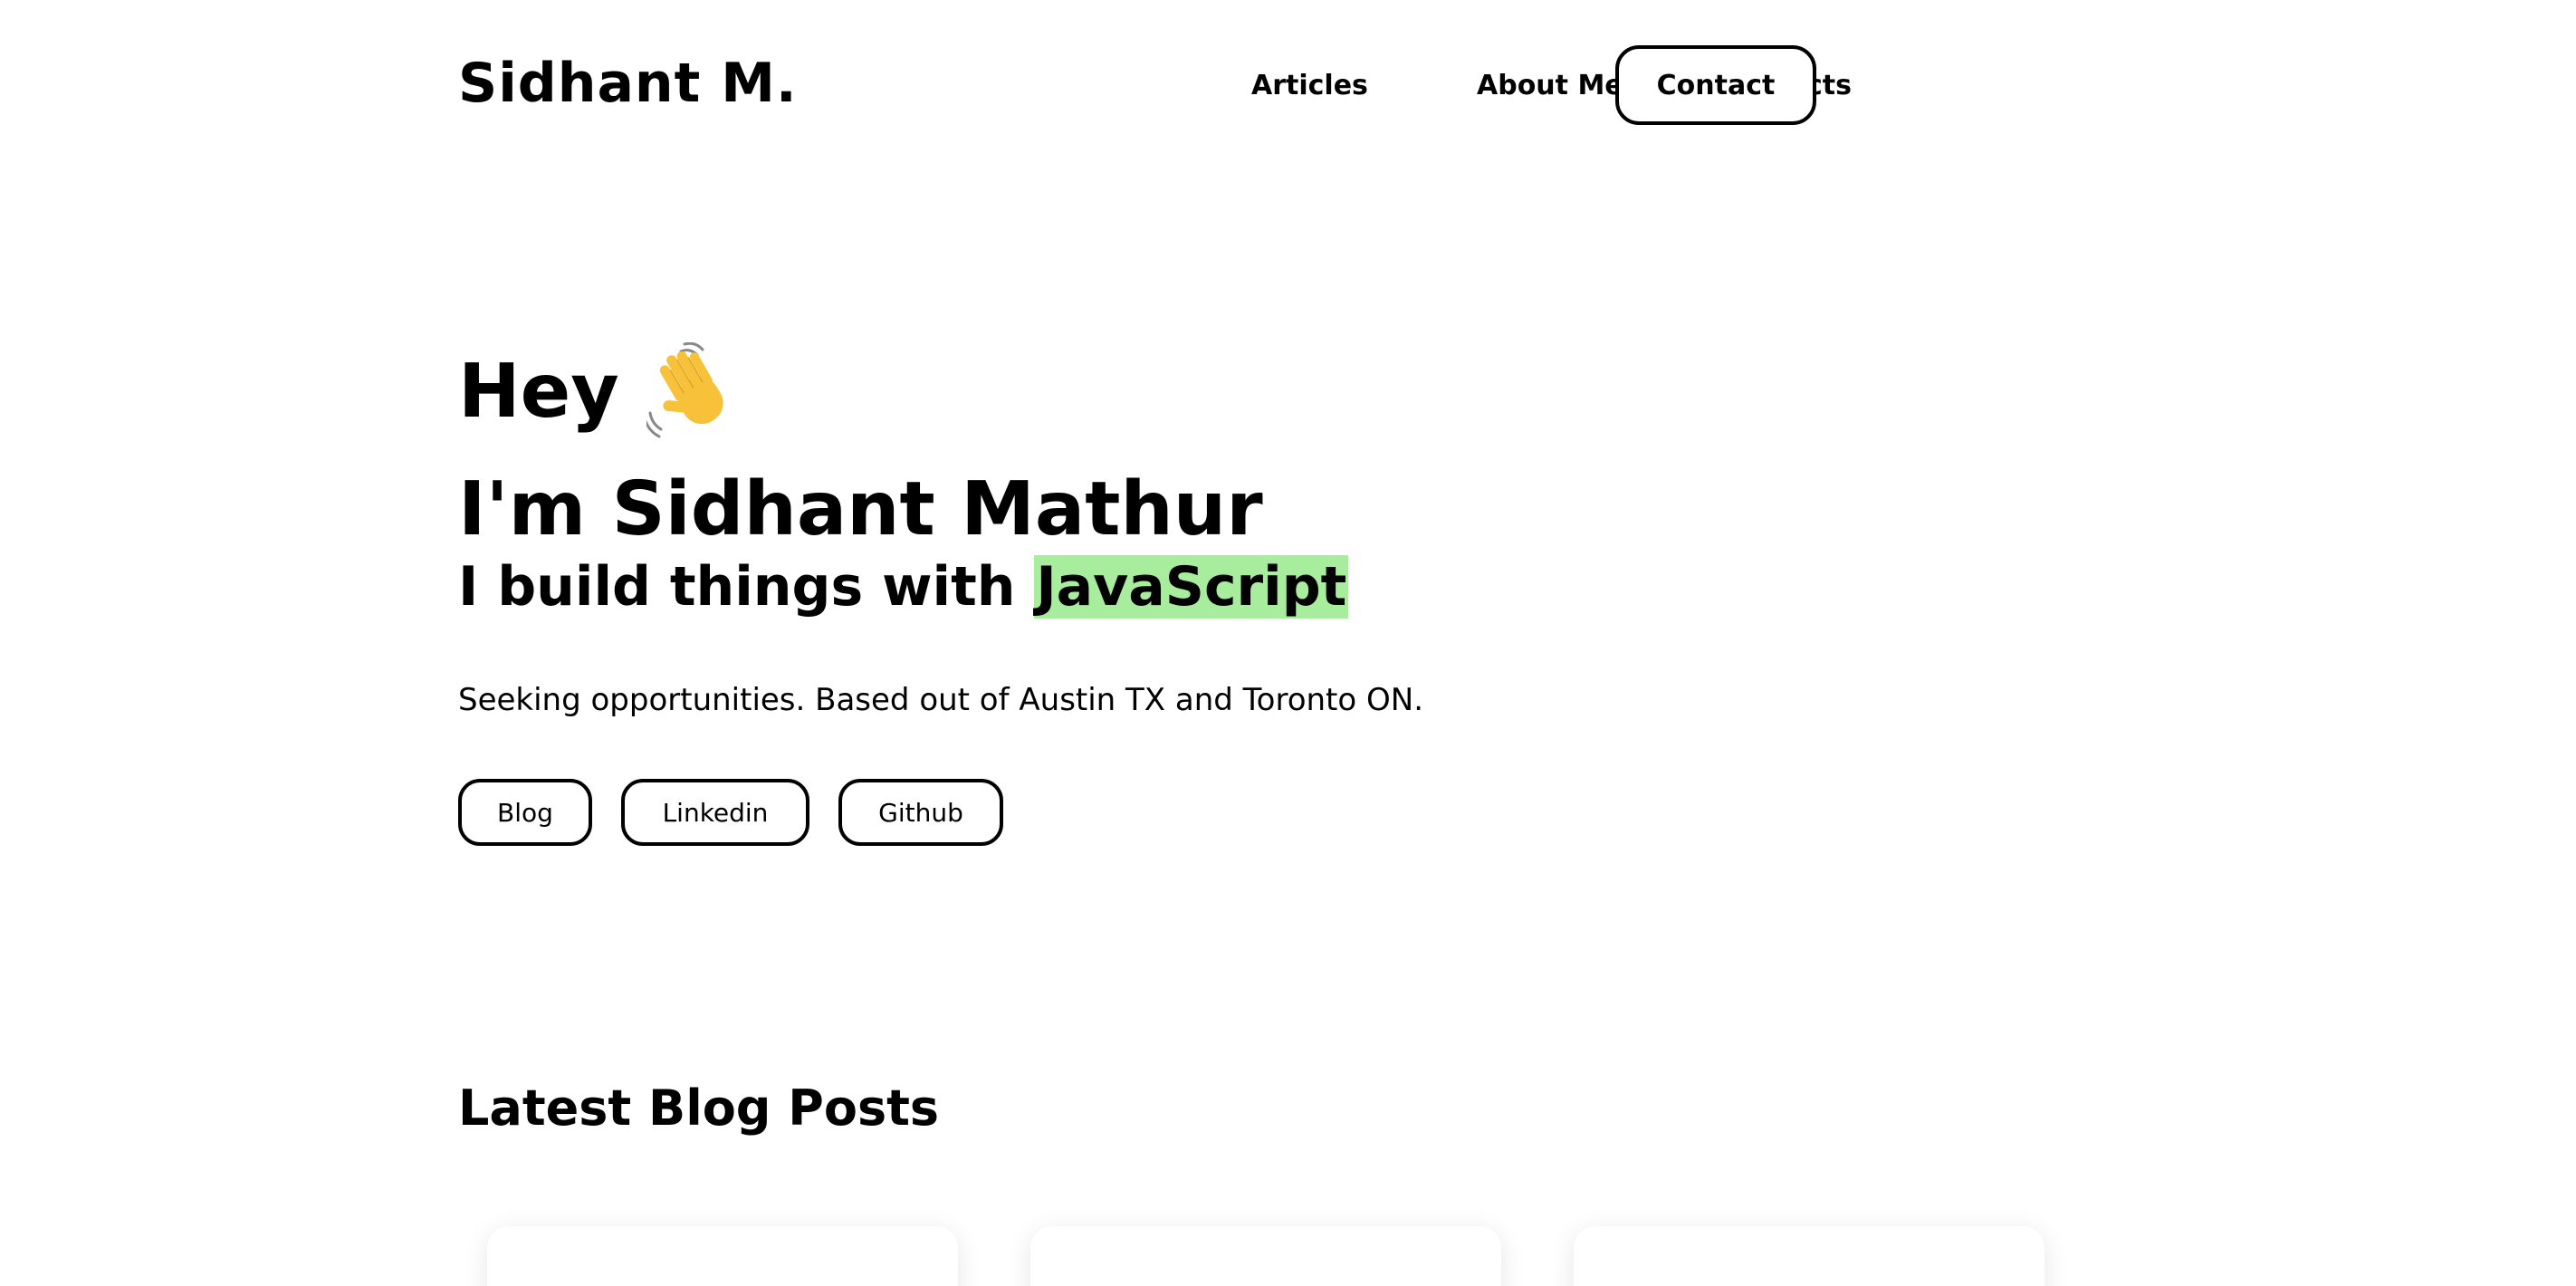 The width and height of the screenshot is (2576, 1286). Describe the element at coordinates (699, 1108) in the screenshot. I see `latest-blog-posts-heading: Latest Blog Posts` at that location.